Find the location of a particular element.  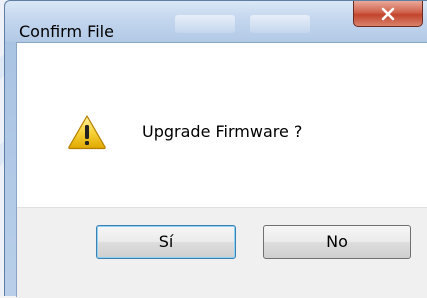

warning-icon is located at coordinates (87, 132).